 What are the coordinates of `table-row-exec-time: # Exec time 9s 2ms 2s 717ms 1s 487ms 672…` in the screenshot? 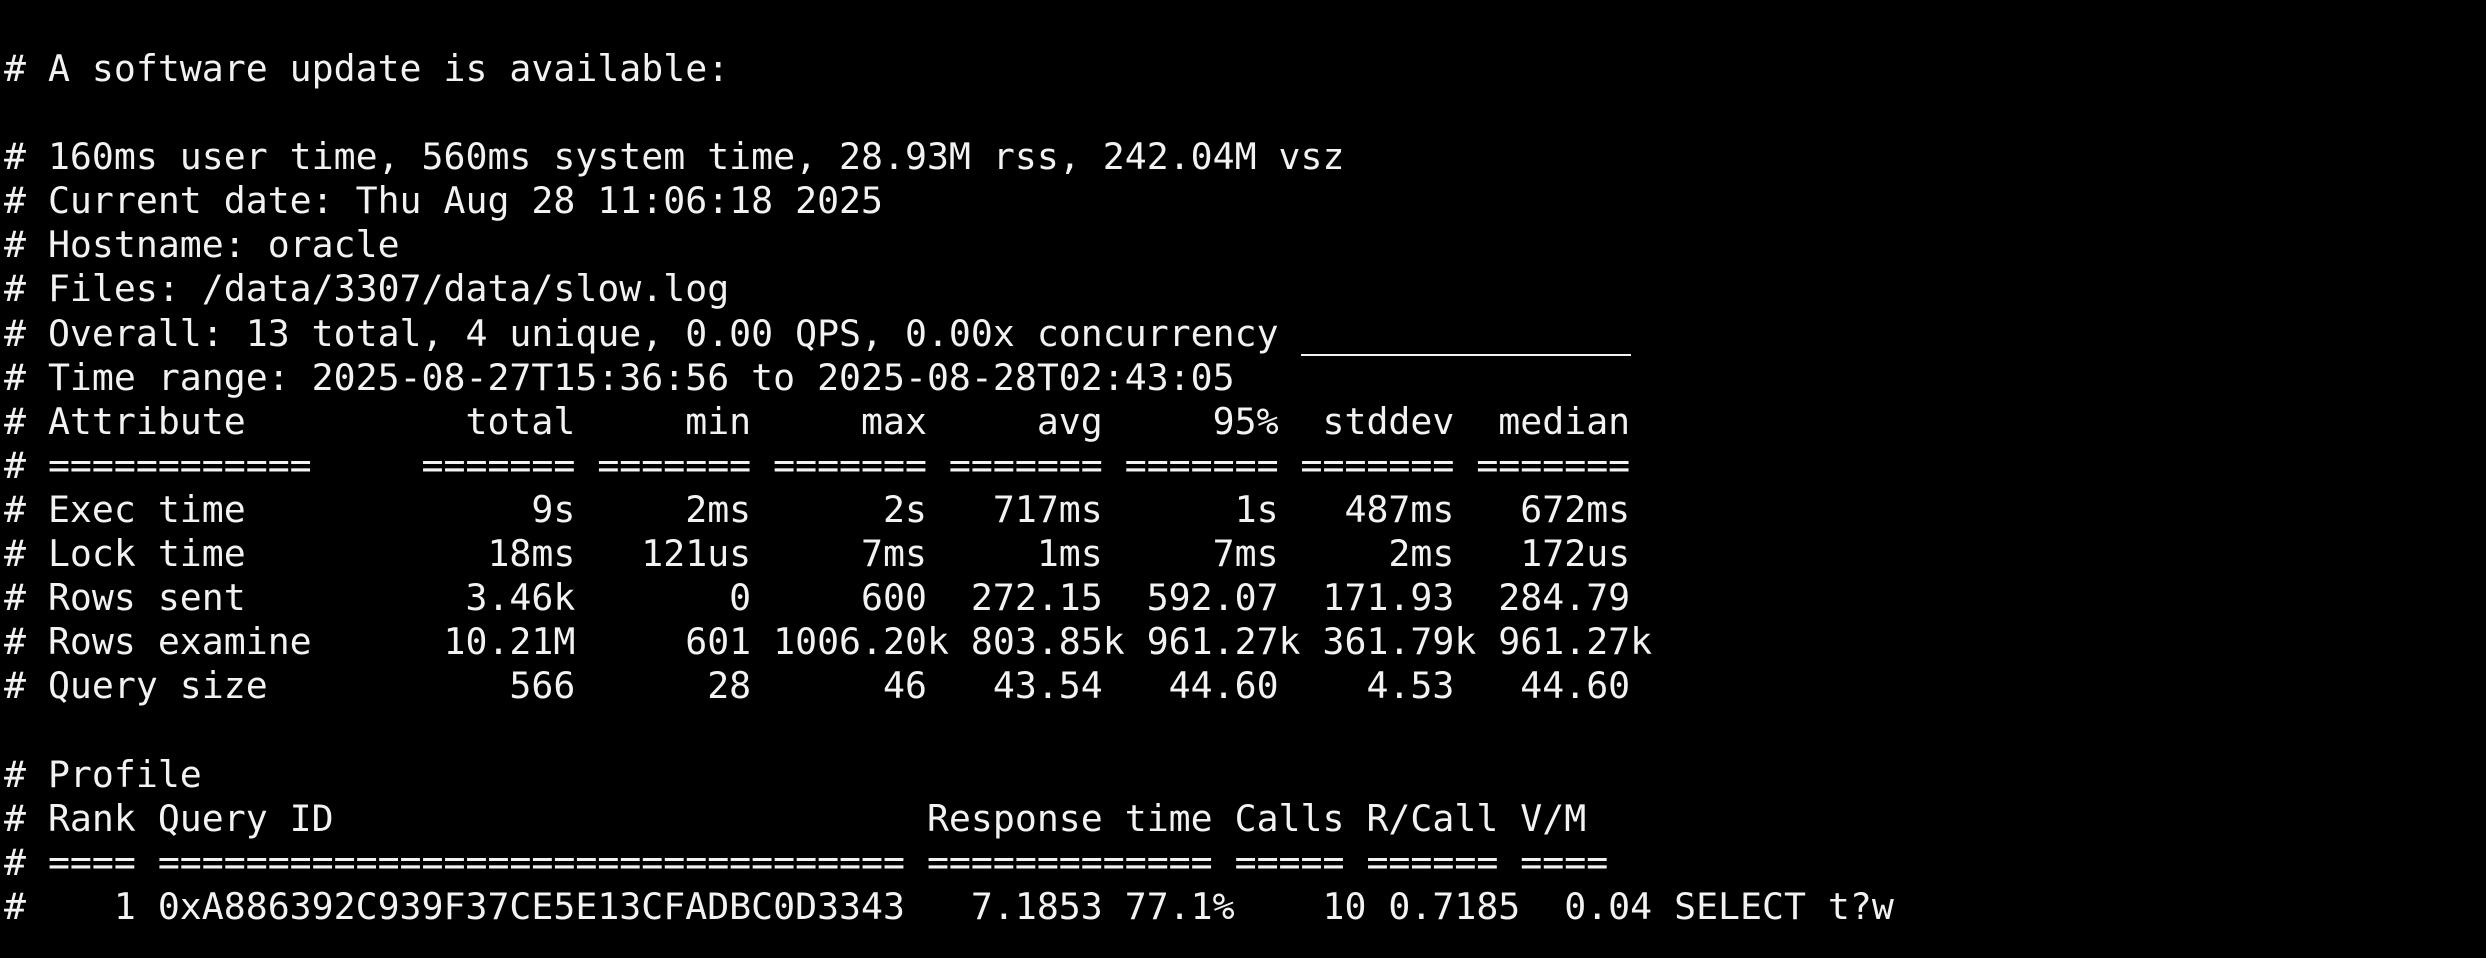 It's located at (817, 509).